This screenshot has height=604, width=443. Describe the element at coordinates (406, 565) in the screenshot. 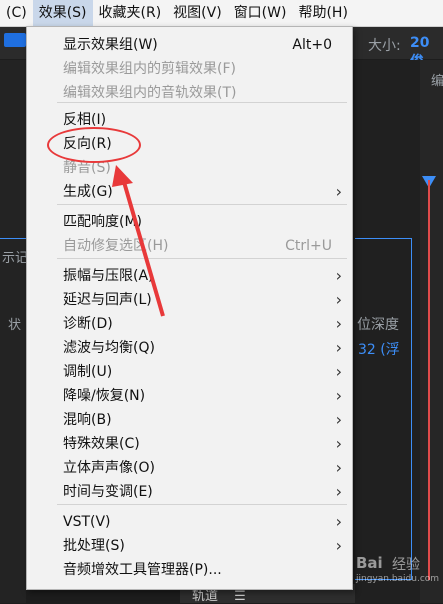

I see `watermark-text: 经验` at that location.